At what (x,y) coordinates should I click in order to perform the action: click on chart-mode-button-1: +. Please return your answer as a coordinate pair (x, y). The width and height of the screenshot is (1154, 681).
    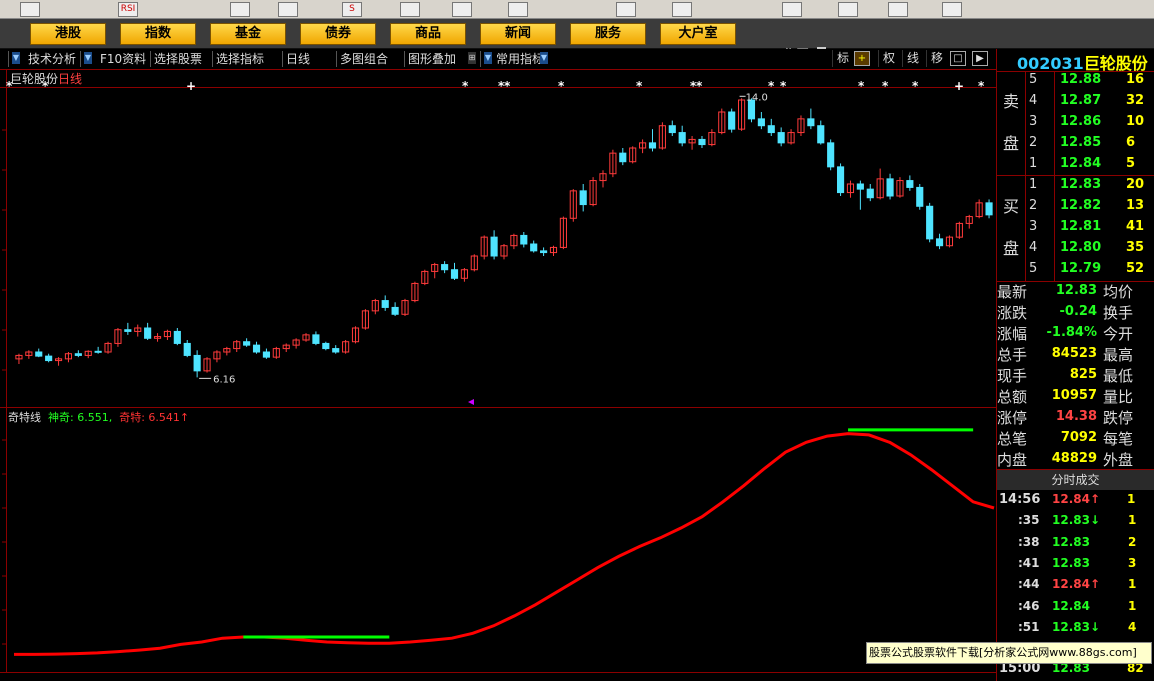
    Looking at the image, I should click on (862, 58).